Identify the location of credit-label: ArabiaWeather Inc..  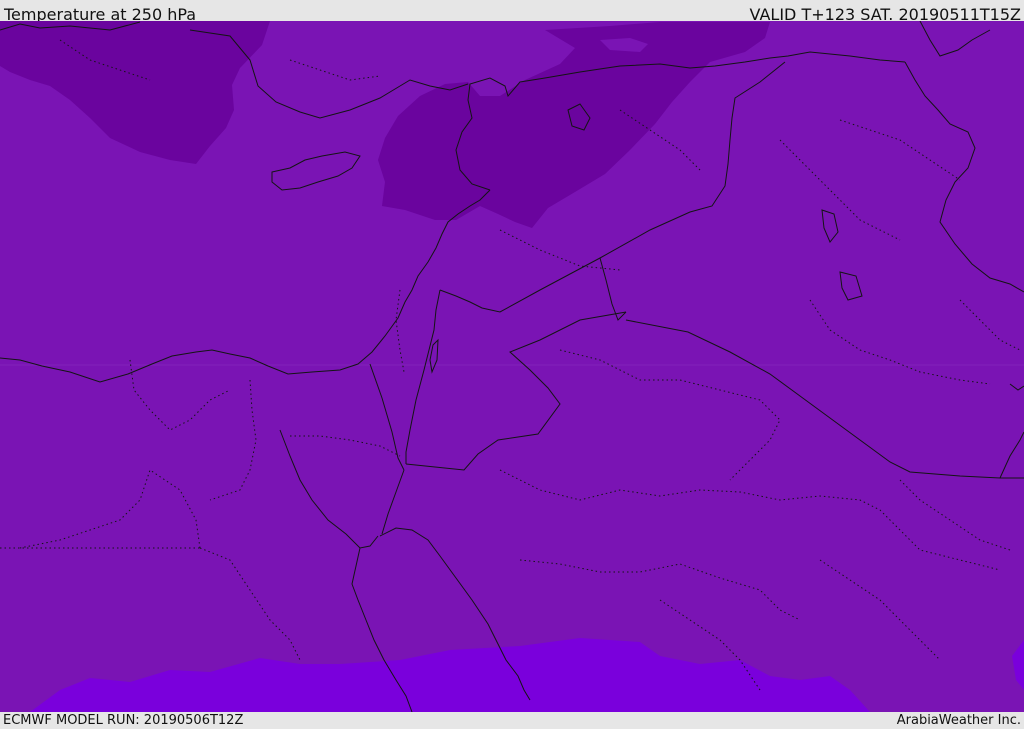
(958, 720).